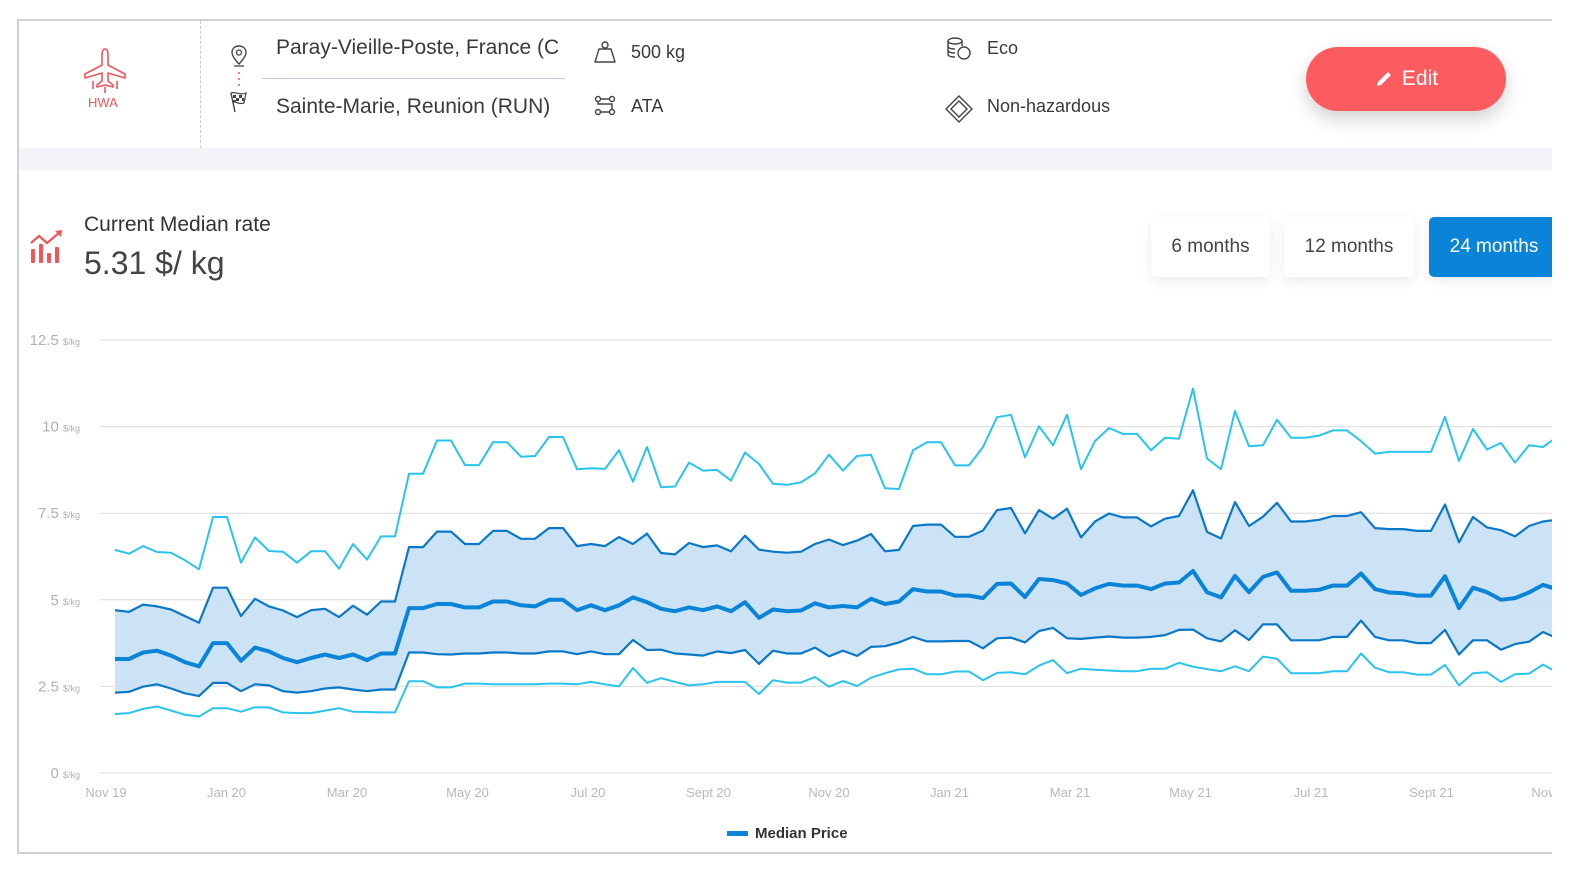 This screenshot has height=882, width=1586. Describe the element at coordinates (65, 600) in the screenshot. I see `y-tick-label: 5 $/kg` at that location.